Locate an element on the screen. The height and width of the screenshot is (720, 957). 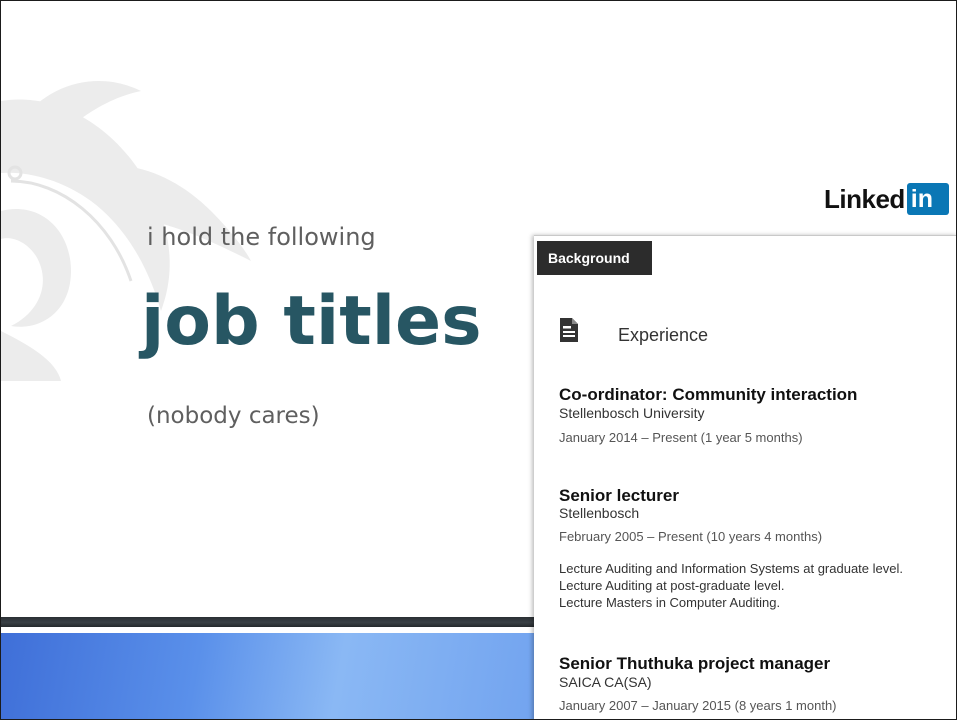
job-title: Co-ordinator: Community interaction is located at coordinates (708, 395).